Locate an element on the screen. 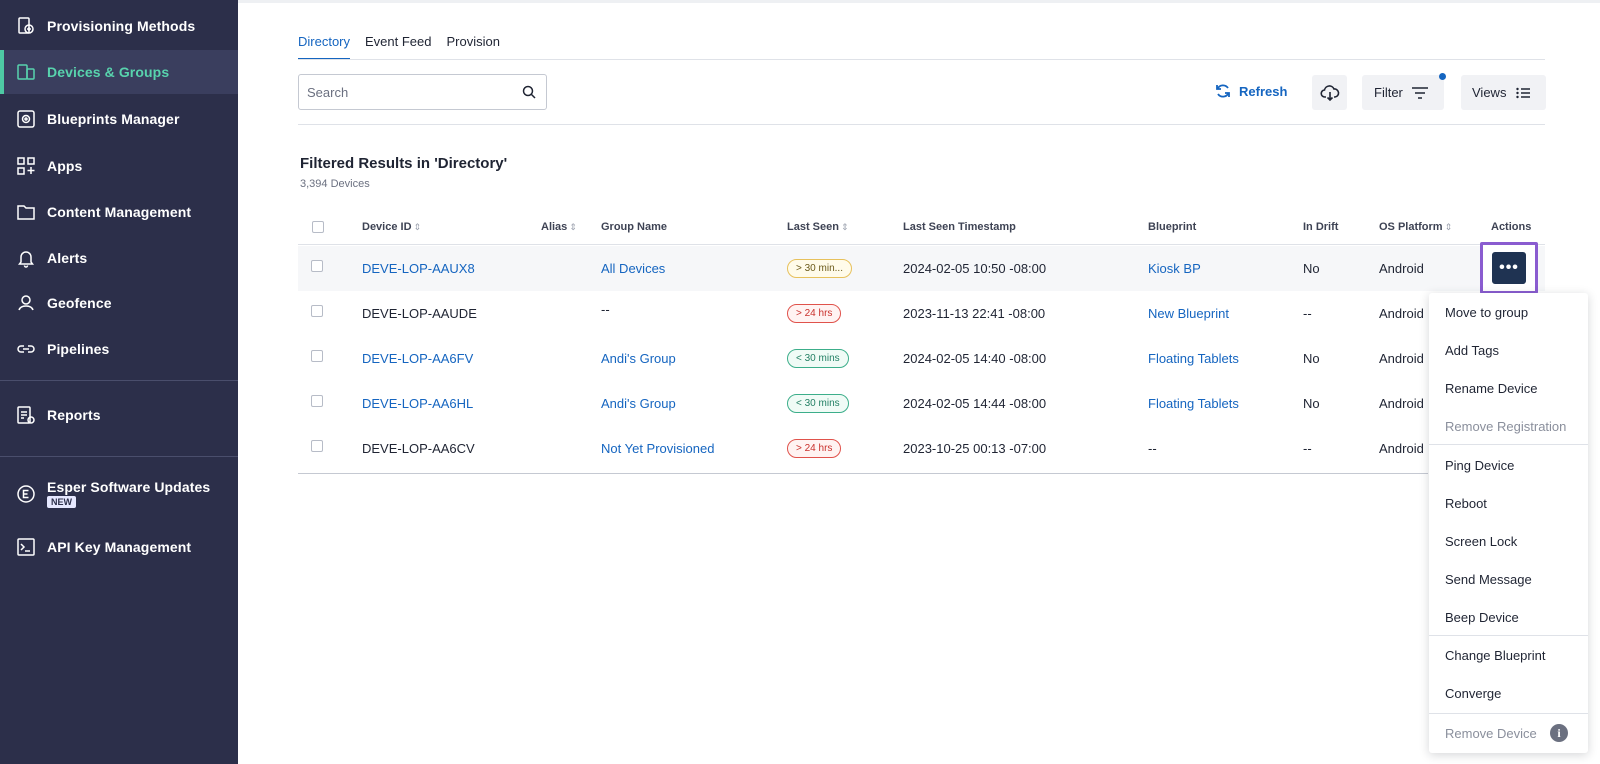 Image resolution: width=1600 pixels, height=764 pixels. device-id: DEVE-LOP-AAUDE is located at coordinates (419, 313).